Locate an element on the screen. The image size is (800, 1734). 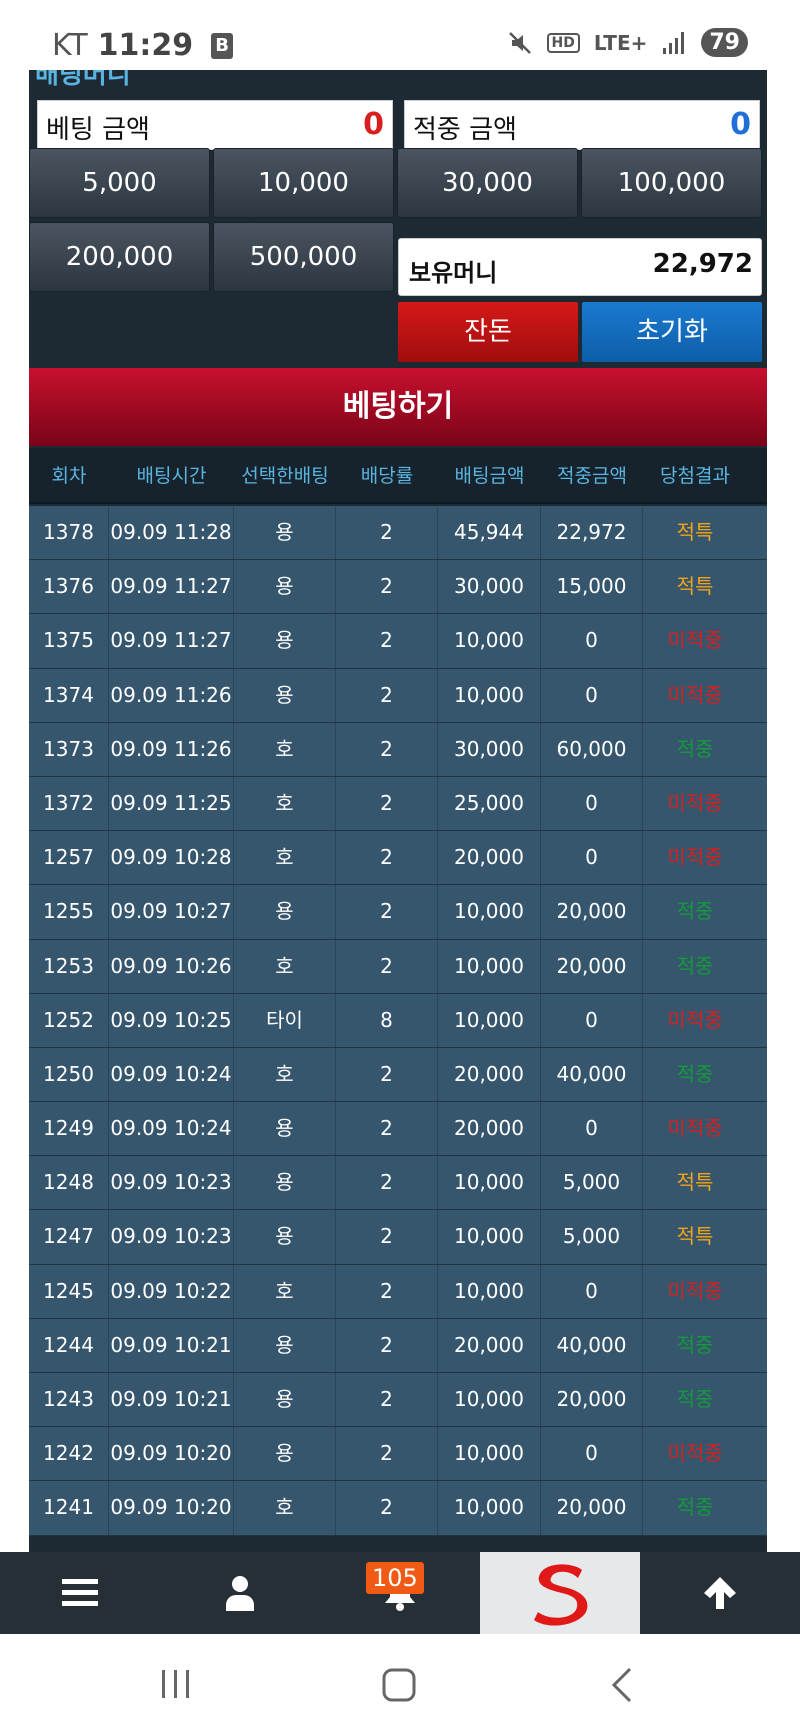
cell-time: 09.09 11:28 is located at coordinates (171, 533).